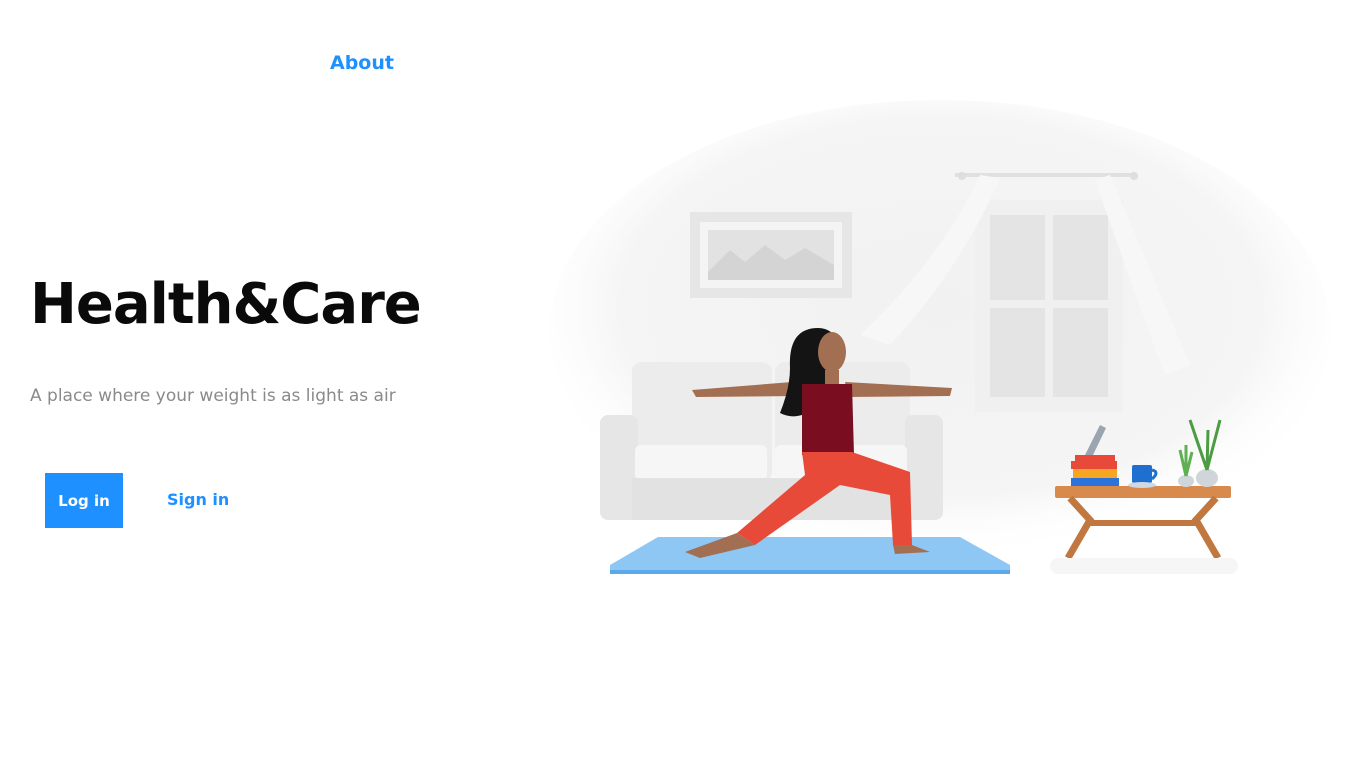  Describe the element at coordinates (226, 304) in the screenshot. I see `page-title: Health&Care` at that location.